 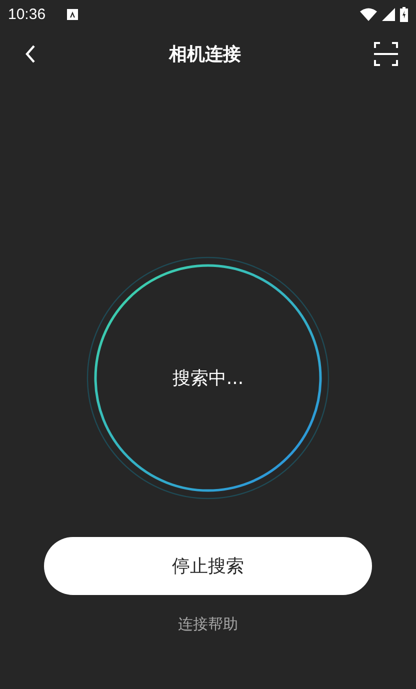 I want to click on help-link: 连接帮助, so click(x=208, y=624).